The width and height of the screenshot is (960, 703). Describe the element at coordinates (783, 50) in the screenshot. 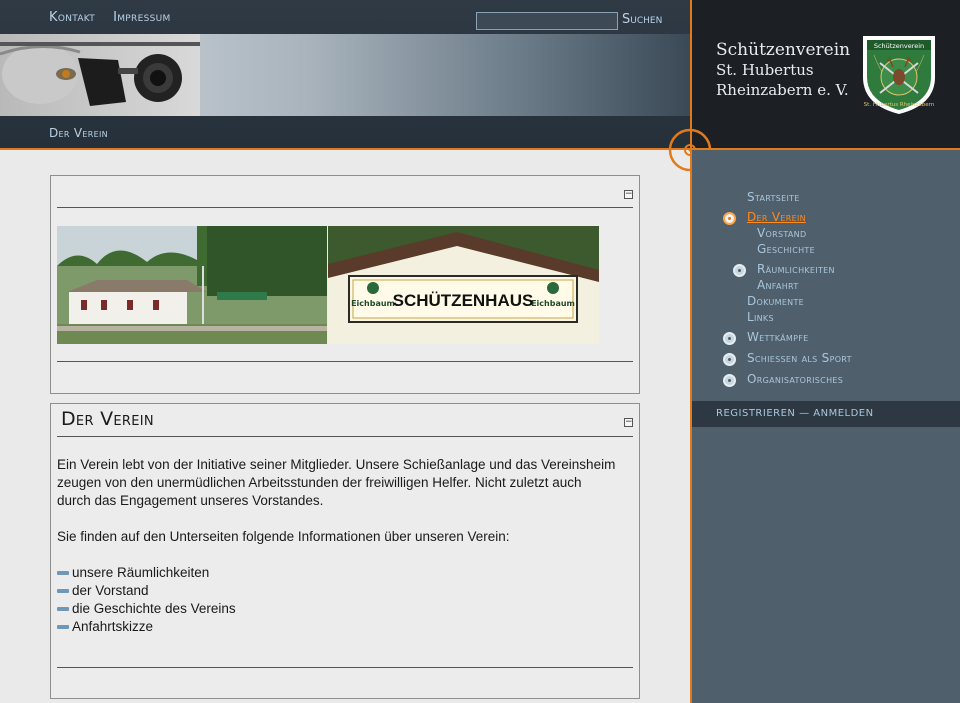

I see `club-name-line1: Schützenverein` at that location.